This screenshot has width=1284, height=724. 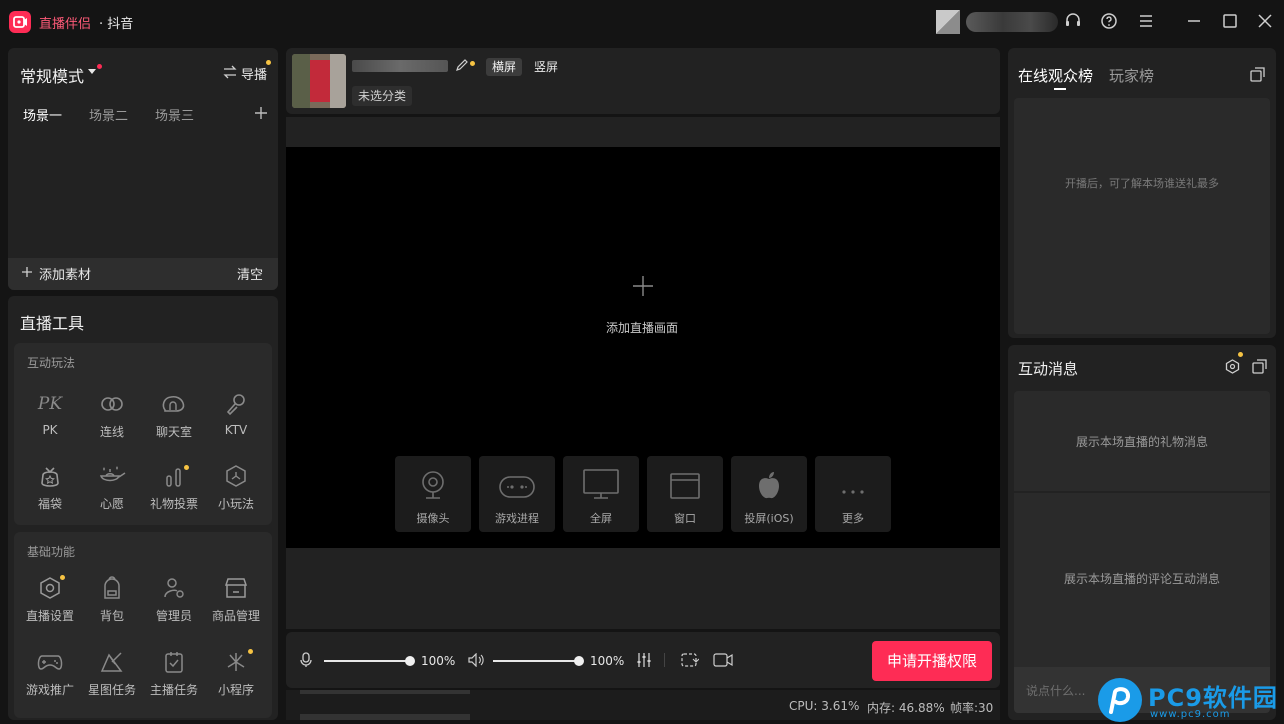 What do you see at coordinates (174, 114) in the screenshot?
I see `tab-scene-3: 场景三` at bounding box center [174, 114].